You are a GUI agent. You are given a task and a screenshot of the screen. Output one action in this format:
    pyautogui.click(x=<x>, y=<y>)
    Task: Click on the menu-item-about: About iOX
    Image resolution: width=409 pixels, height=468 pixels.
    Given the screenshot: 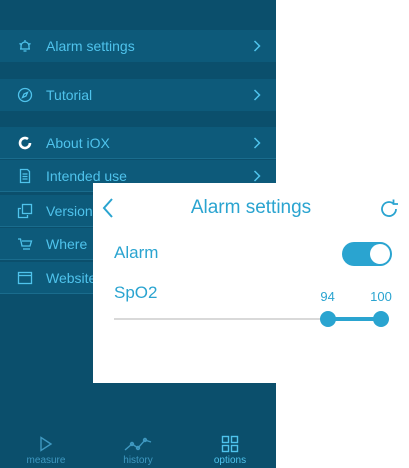 What is the action you would take?
    pyautogui.click(x=138, y=143)
    